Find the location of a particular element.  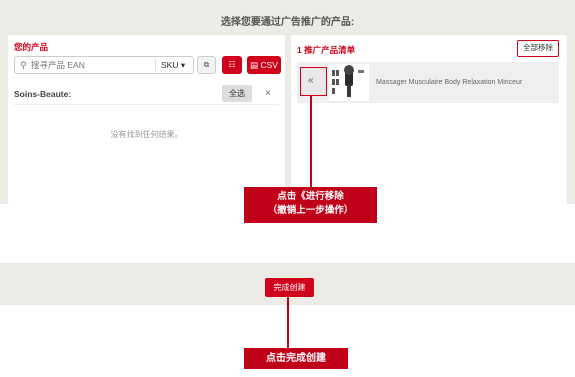

product-search-box: ⚲ SKU ▾ is located at coordinates (104, 65).